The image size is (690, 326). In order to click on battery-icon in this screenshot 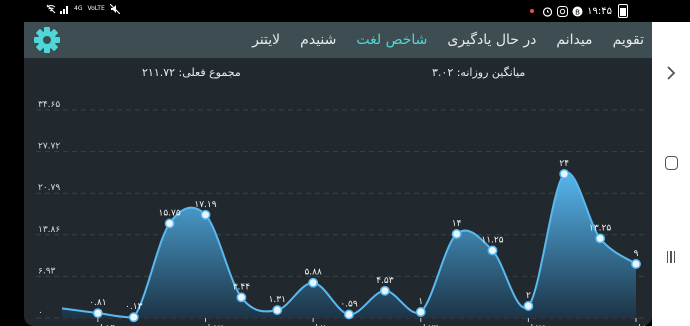, I will do `click(623, 11)`.